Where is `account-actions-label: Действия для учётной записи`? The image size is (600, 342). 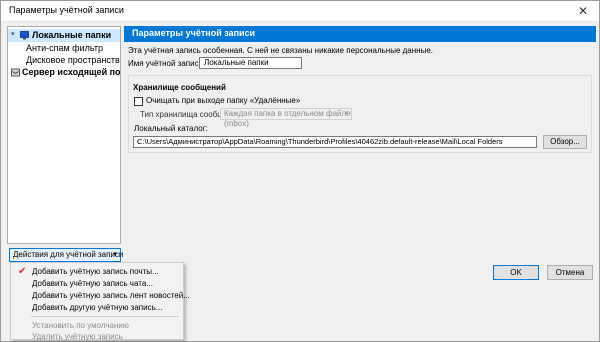 account-actions-label: Действия для учётной записи is located at coordinates (68, 254).